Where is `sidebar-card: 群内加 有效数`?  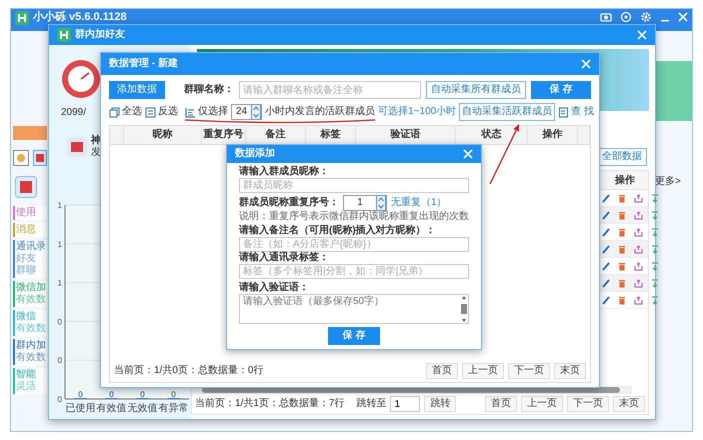
sidebar-card: 群内加 有效数 is located at coordinates (30, 352).